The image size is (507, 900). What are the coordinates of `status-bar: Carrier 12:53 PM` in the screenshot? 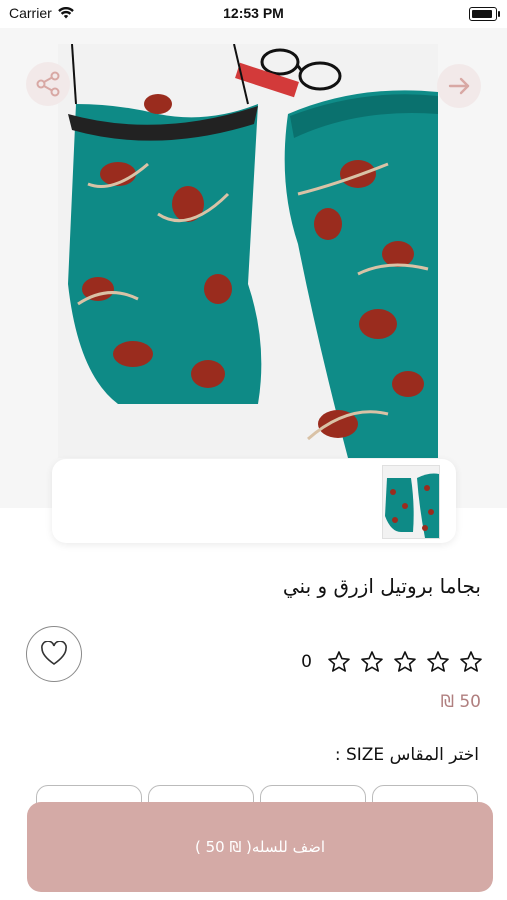 It's located at (253, 14).